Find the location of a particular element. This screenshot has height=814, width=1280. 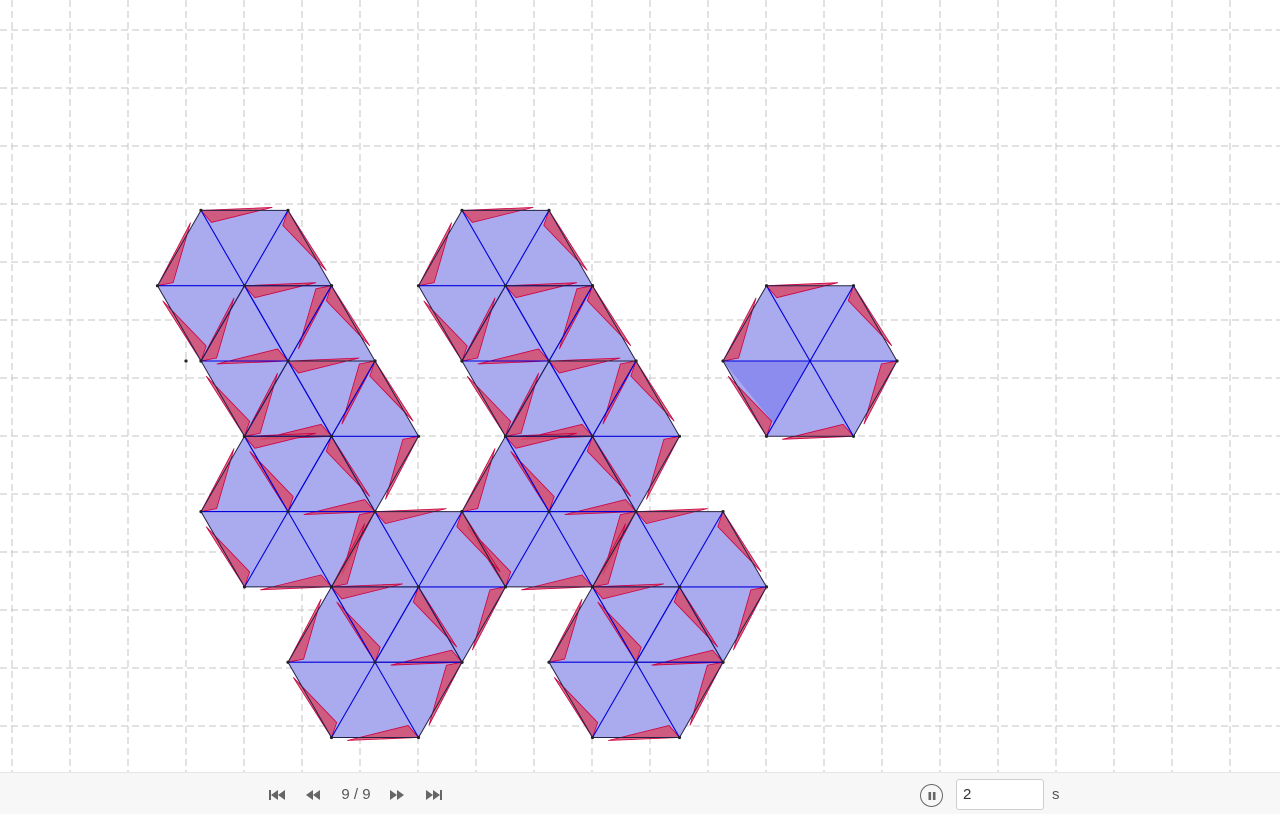

skip-to-start-button is located at coordinates (277, 795).